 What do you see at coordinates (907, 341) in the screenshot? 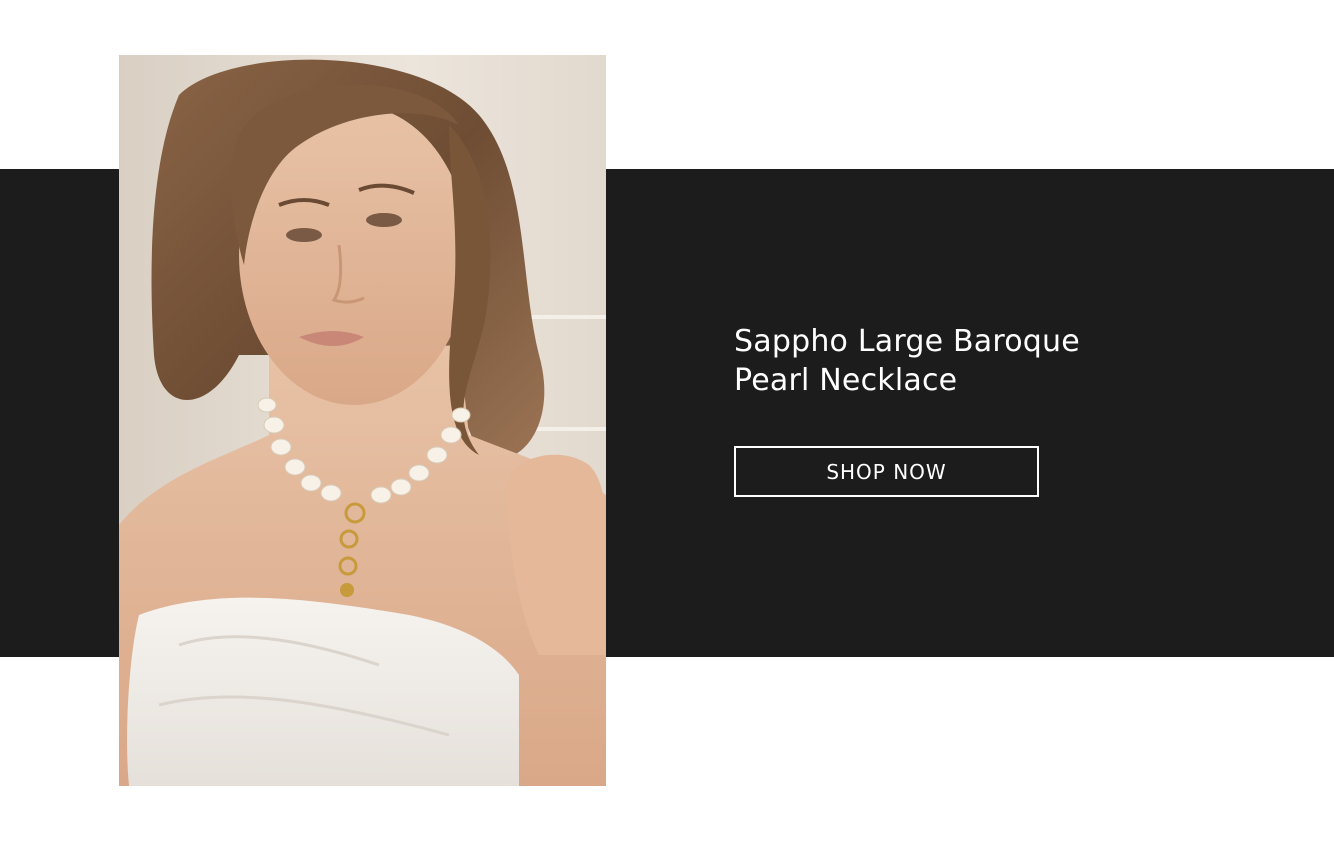
I see `product-title-line-1: Sappho Large Baroque` at bounding box center [907, 341].